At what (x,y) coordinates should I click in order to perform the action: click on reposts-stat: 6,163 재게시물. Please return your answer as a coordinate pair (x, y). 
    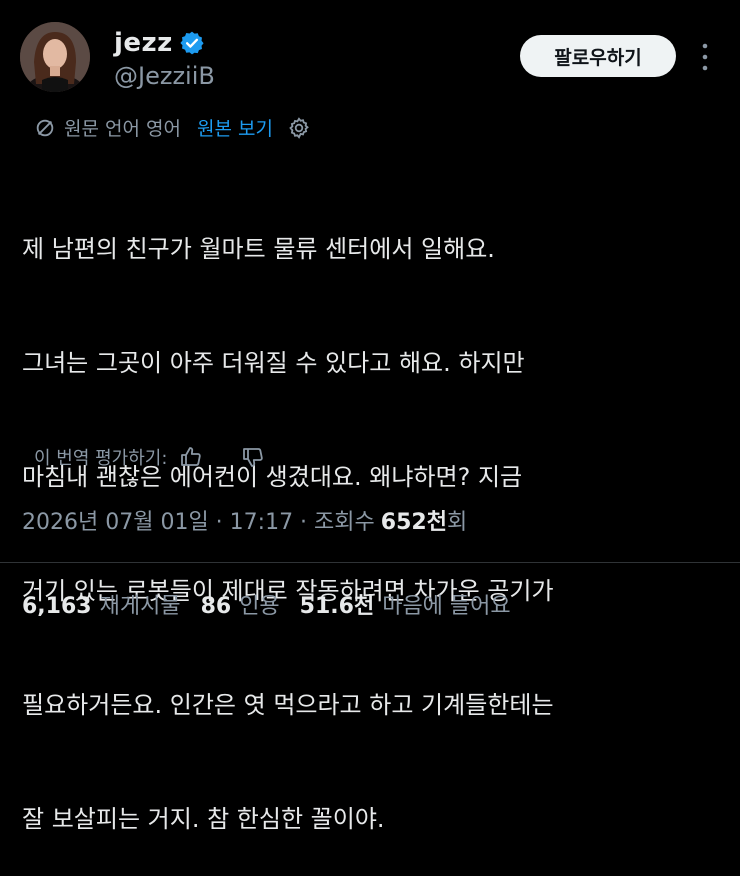
    Looking at the image, I should click on (101, 604).